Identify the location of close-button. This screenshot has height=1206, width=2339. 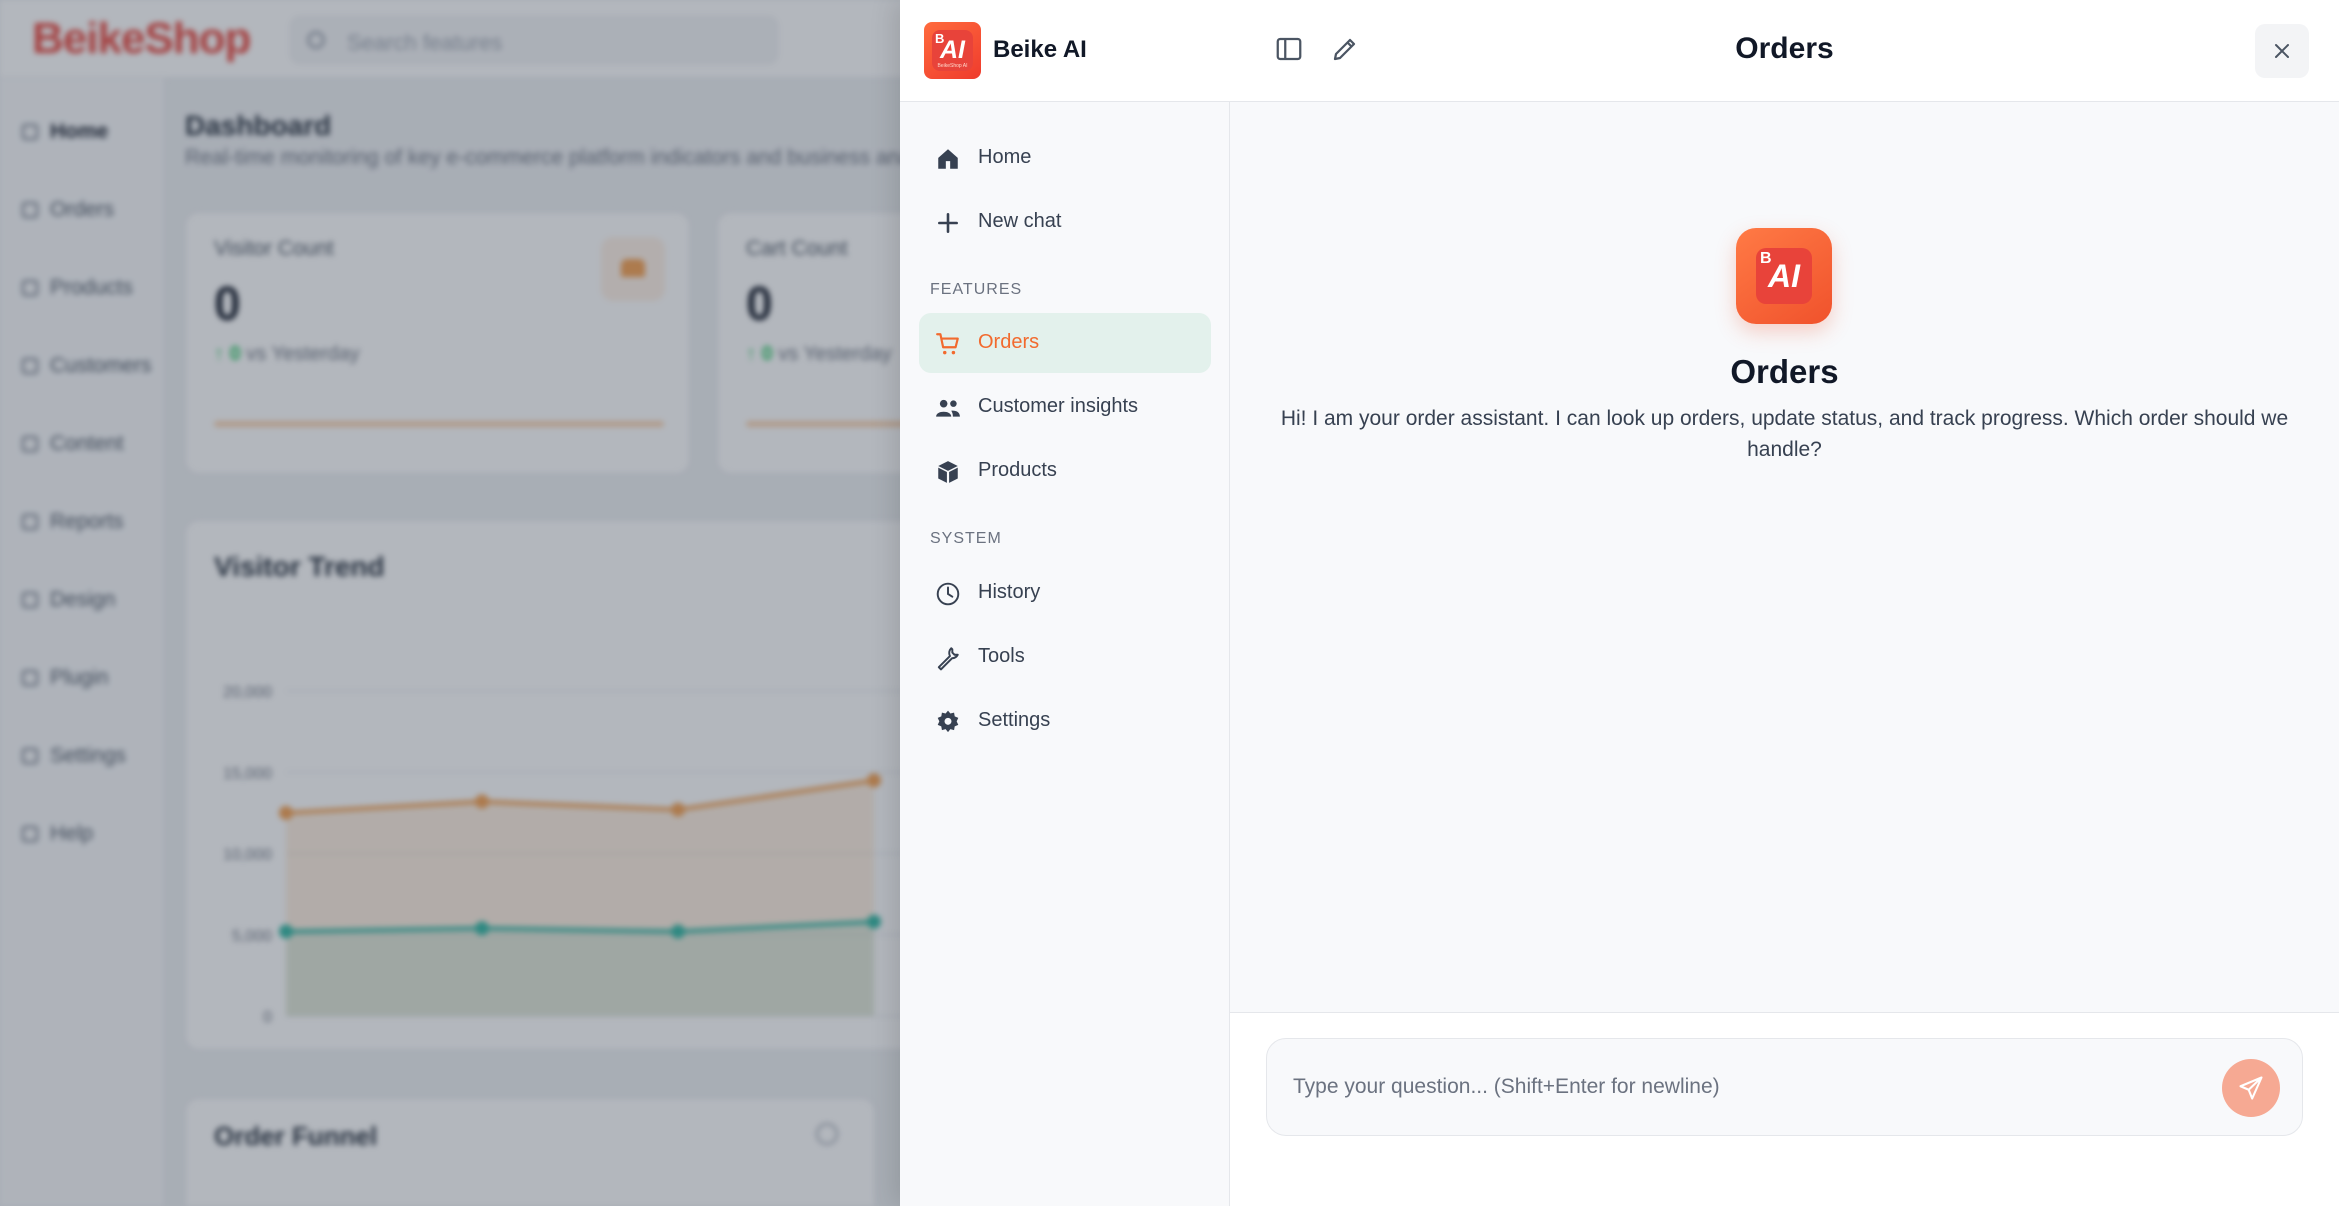
(2282, 51).